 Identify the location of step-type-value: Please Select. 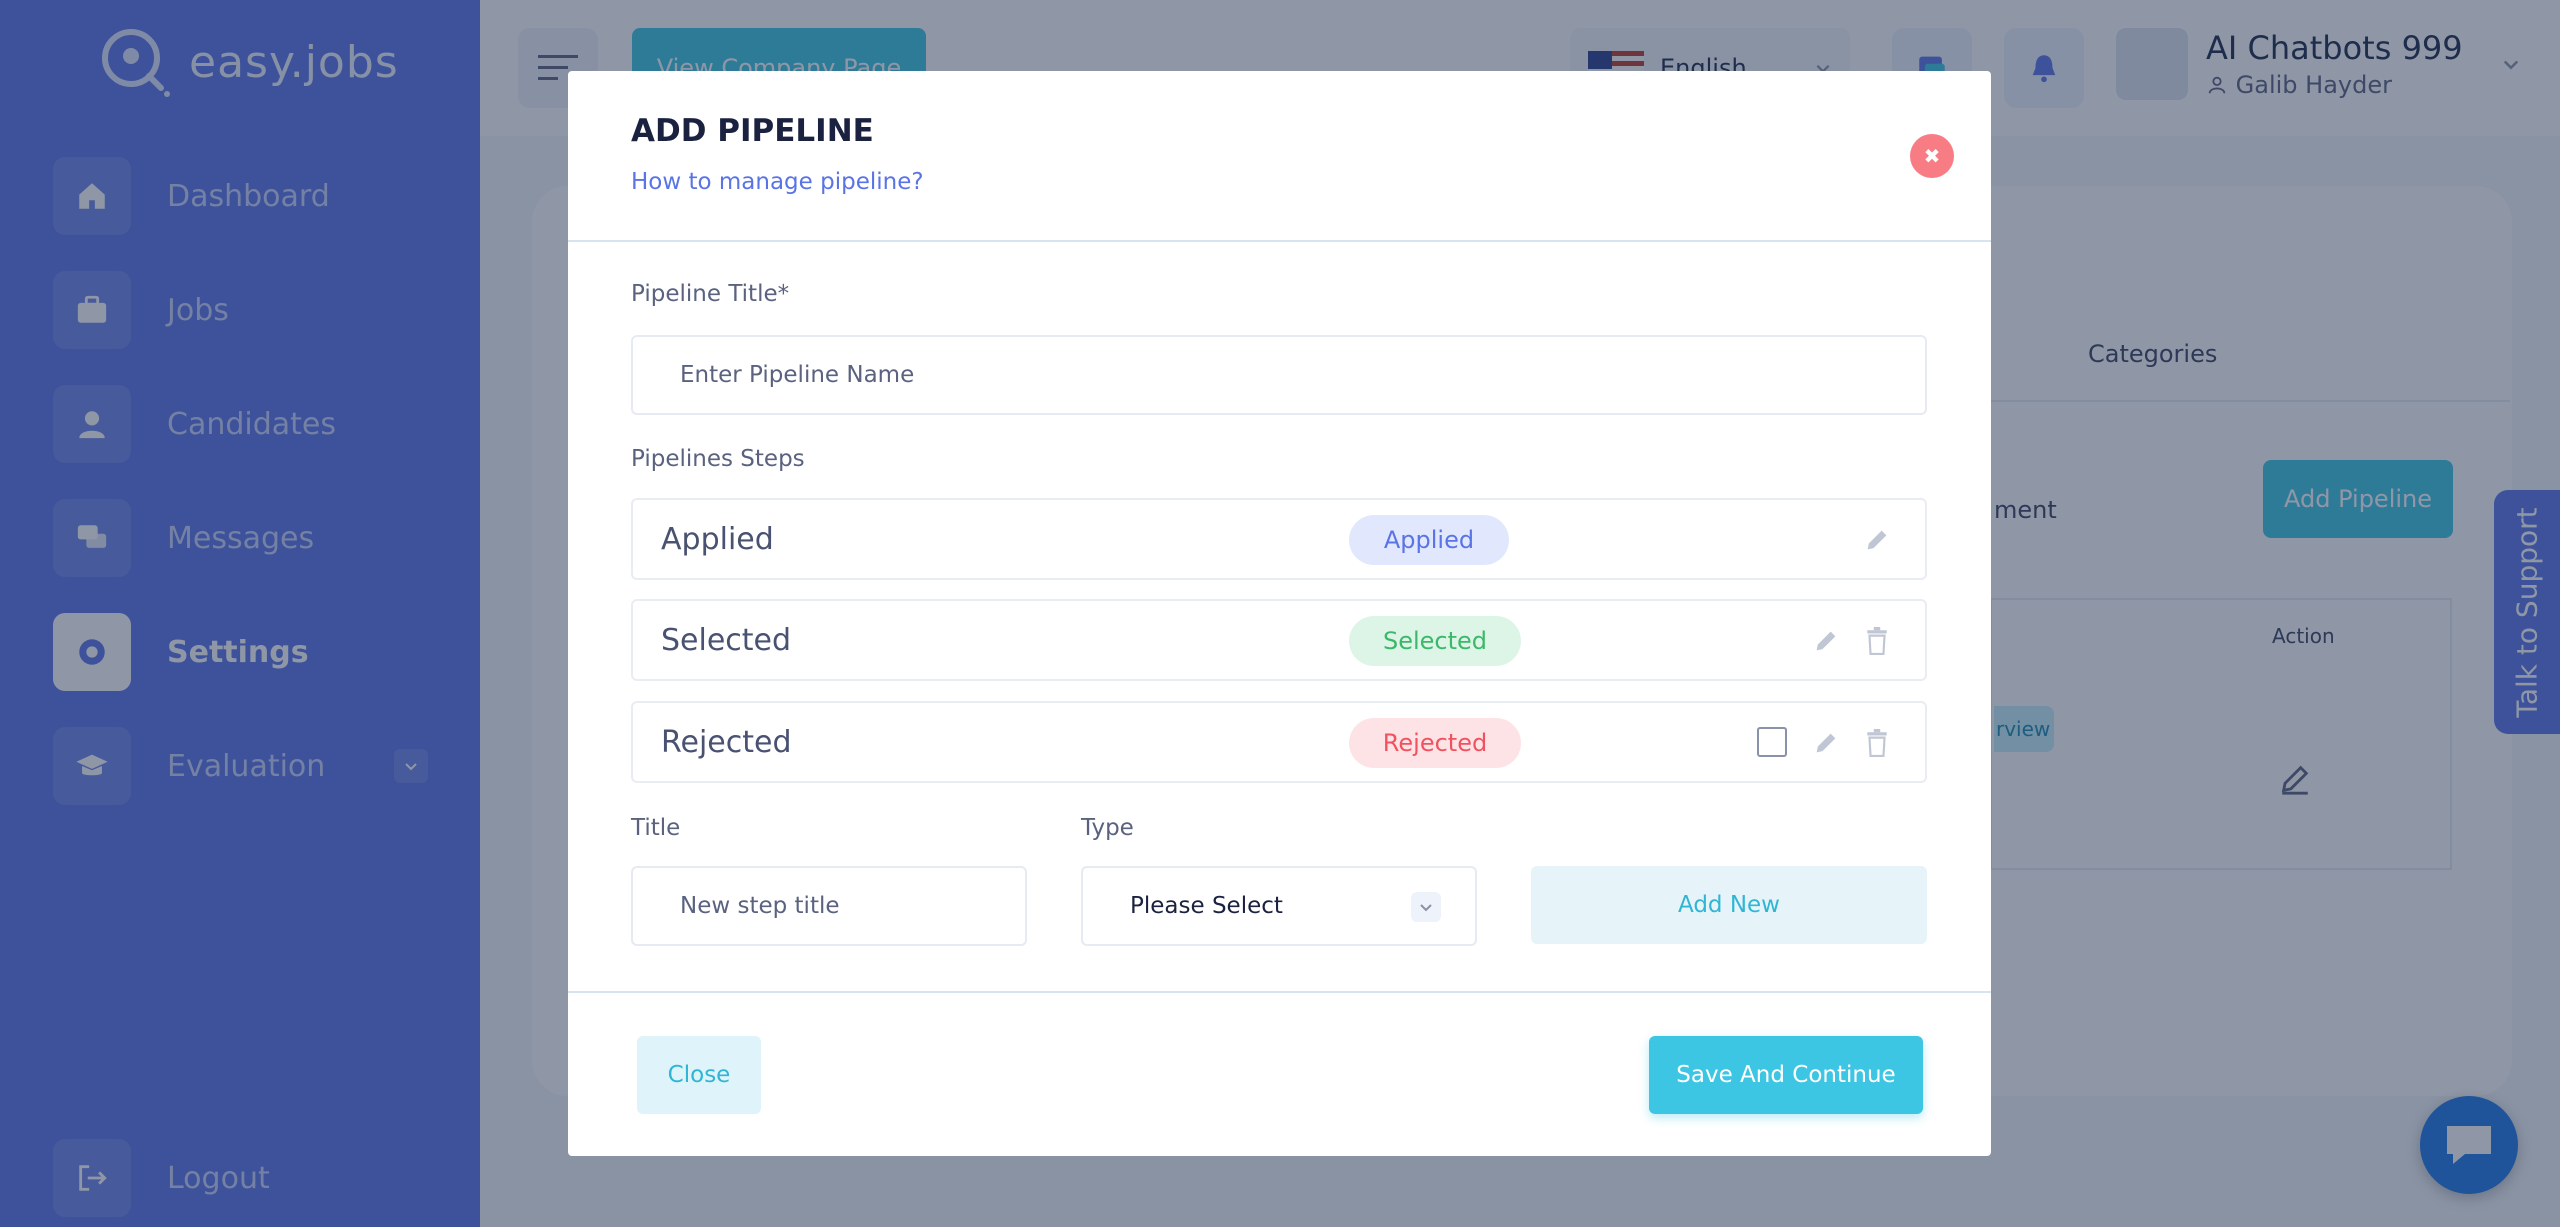
(1206, 906).